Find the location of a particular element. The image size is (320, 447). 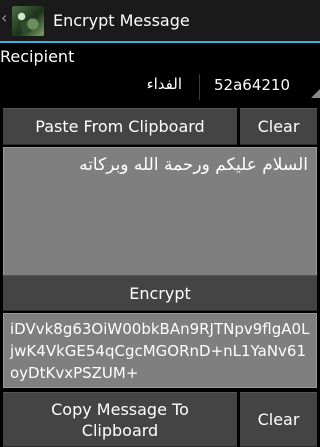

action-bar: ‹ Encrypt Message is located at coordinates (160, 21).